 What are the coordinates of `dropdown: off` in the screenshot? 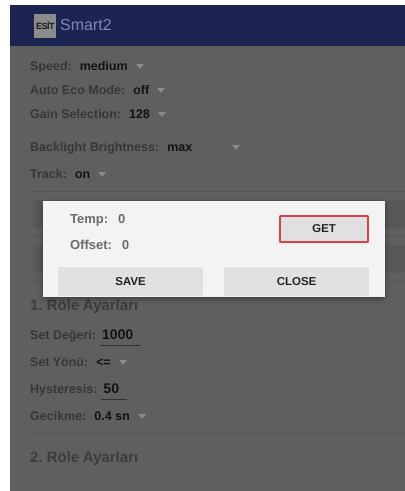 It's located at (149, 90).